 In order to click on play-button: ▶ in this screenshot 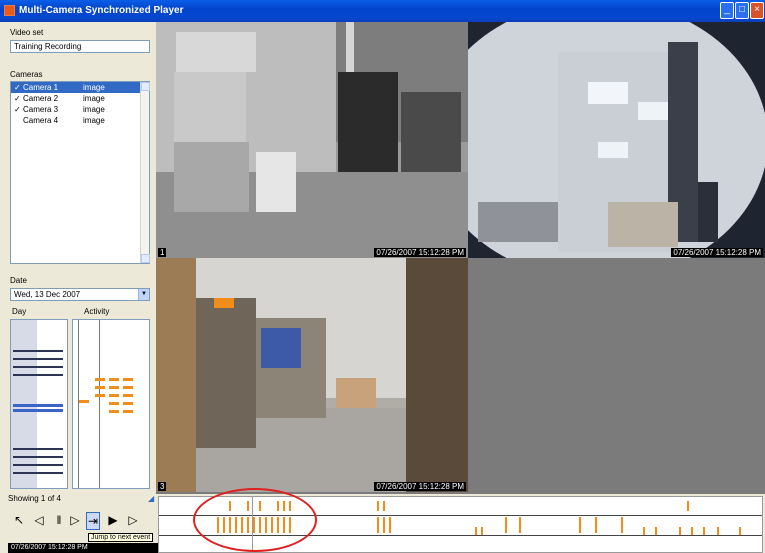, I will do `click(113, 521)`.